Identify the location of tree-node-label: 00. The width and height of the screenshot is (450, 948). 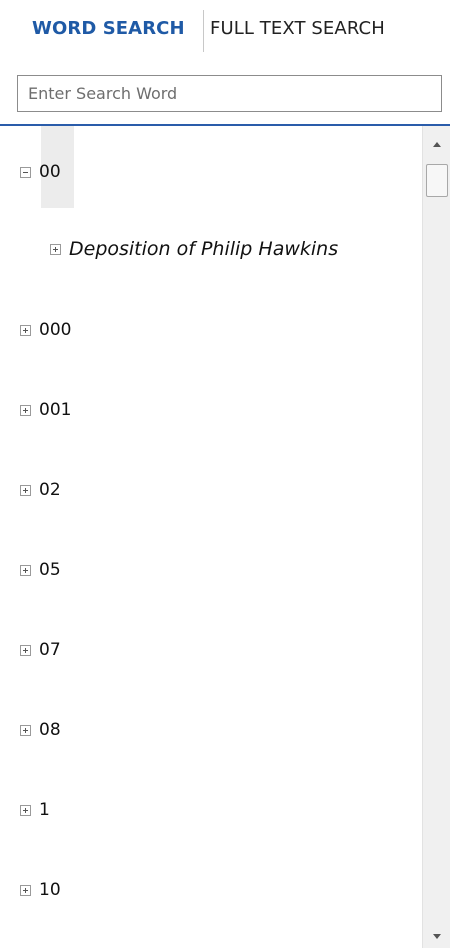
(50, 172).